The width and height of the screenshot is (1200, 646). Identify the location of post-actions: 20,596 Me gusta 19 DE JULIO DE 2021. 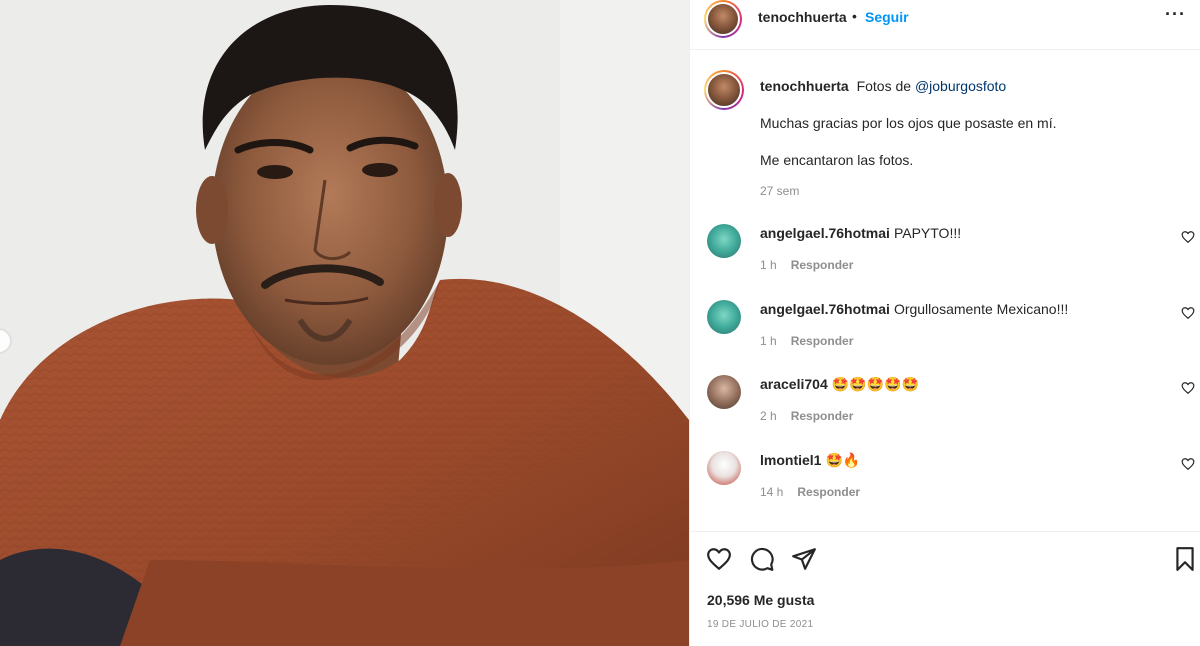
(945, 588).